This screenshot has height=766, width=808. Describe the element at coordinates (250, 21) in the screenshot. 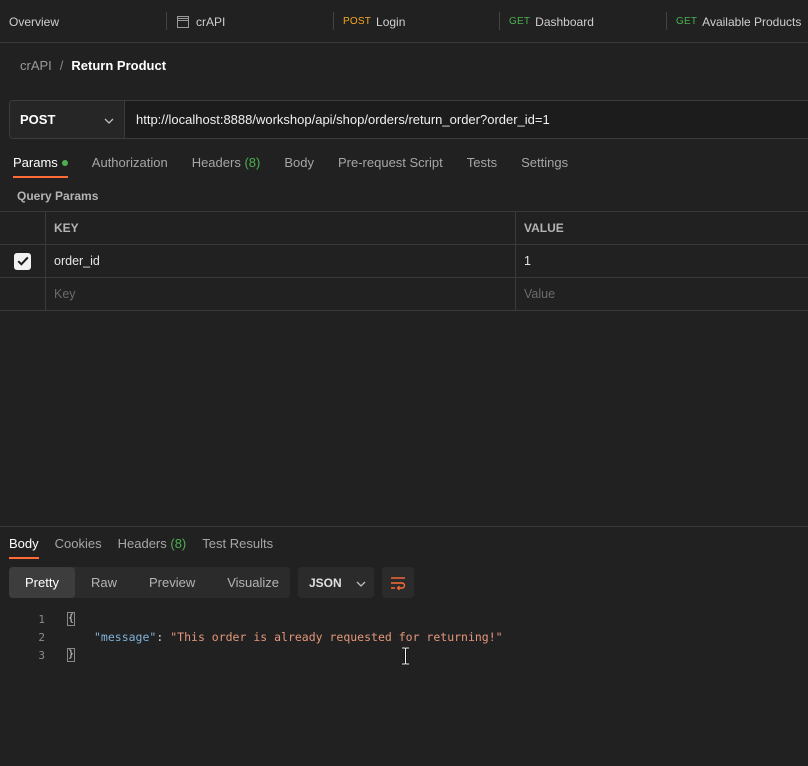

I see `tab-crapi: crAPI` at that location.